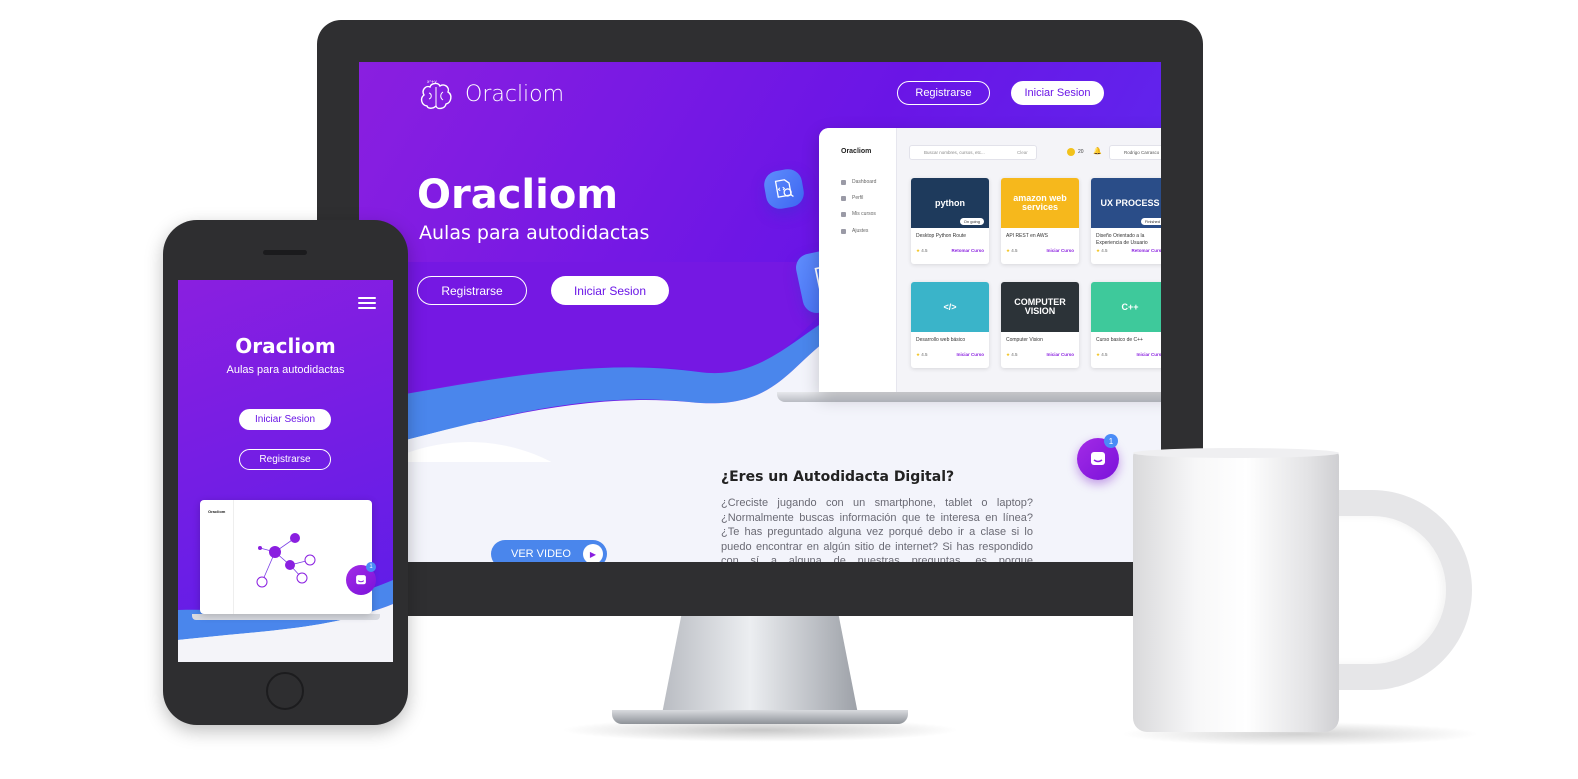 Image resolution: width=1578 pixels, height=779 pixels. Describe the element at coordinates (1057, 93) in the screenshot. I see `nav-login-button: Iniciar Sesion` at that location.